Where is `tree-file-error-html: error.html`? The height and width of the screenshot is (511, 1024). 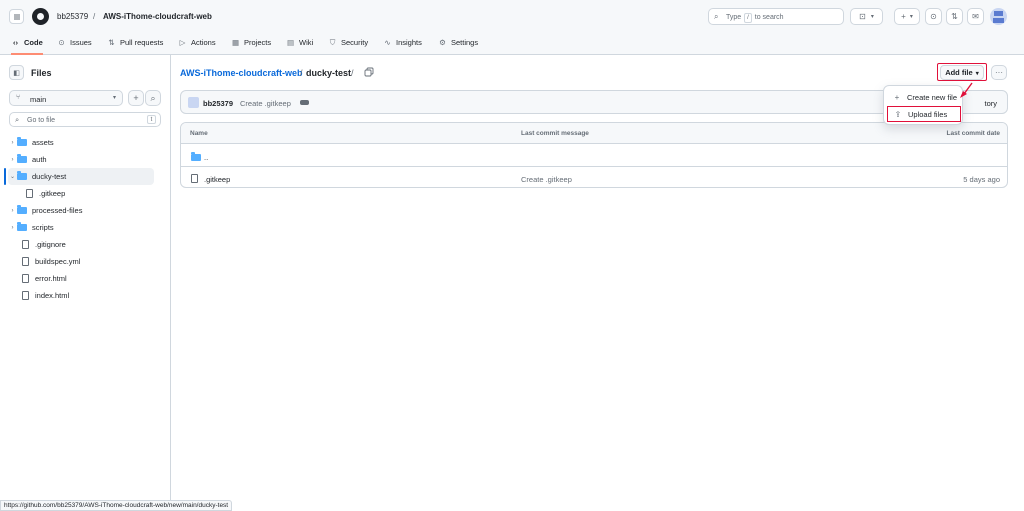 tree-file-error-html: error.html is located at coordinates (88, 278).